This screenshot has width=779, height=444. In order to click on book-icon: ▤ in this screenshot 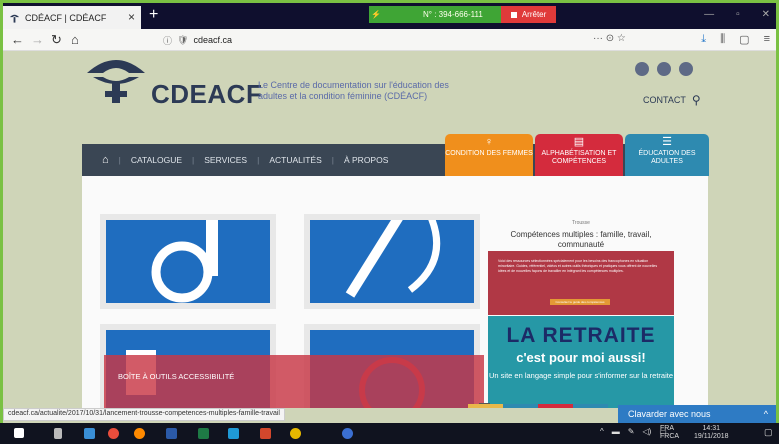, I will do `click(579, 142)`.